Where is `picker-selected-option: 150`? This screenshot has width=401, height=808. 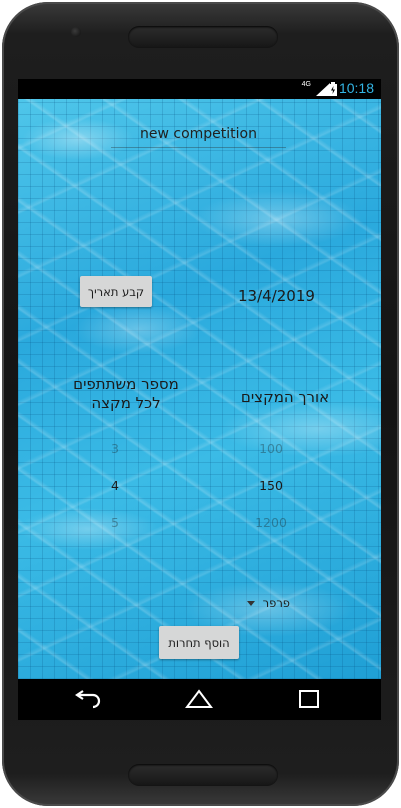
picker-selected-option: 150 is located at coordinates (271, 485).